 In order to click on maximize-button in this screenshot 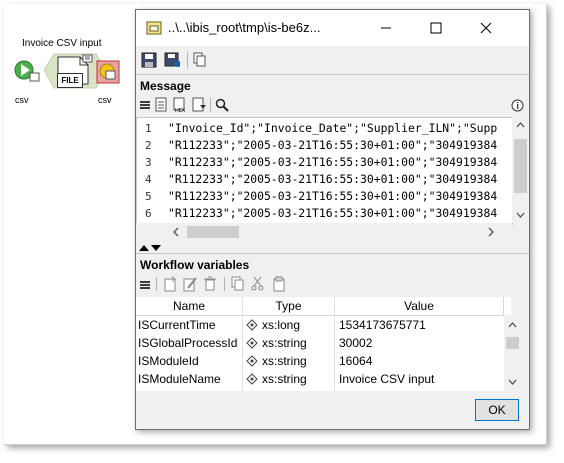, I will do `click(436, 28)`.